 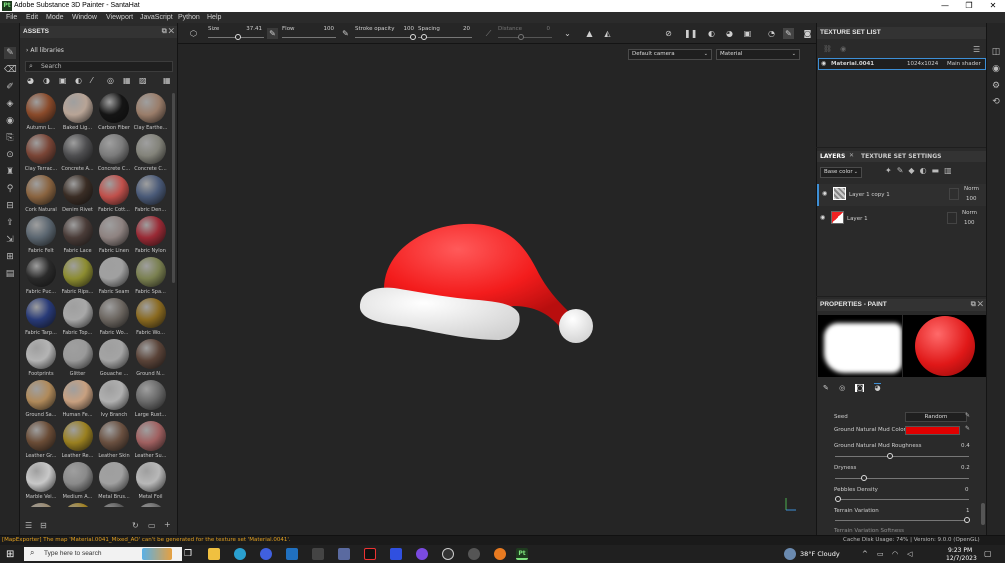 I want to click on distance-slider-knob, so click(x=521, y=37).